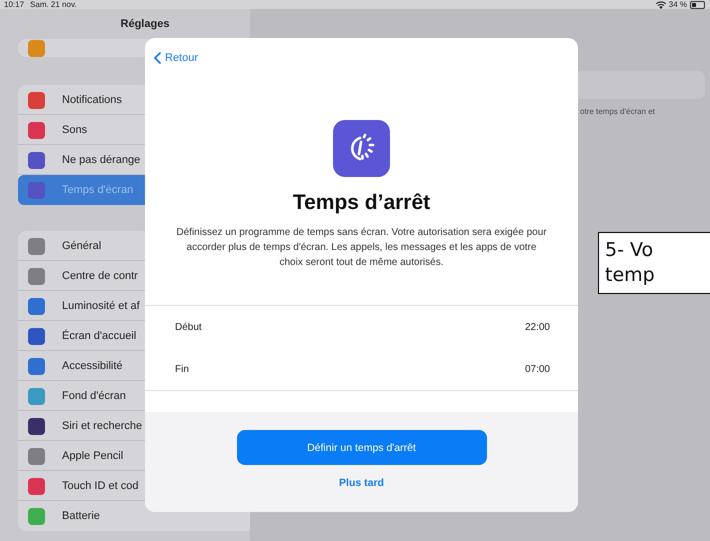 The height and width of the screenshot is (541, 710). What do you see at coordinates (101, 306) in the screenshot?
I see `item-label: Luminosité et af` at bounding box center [101, 306].